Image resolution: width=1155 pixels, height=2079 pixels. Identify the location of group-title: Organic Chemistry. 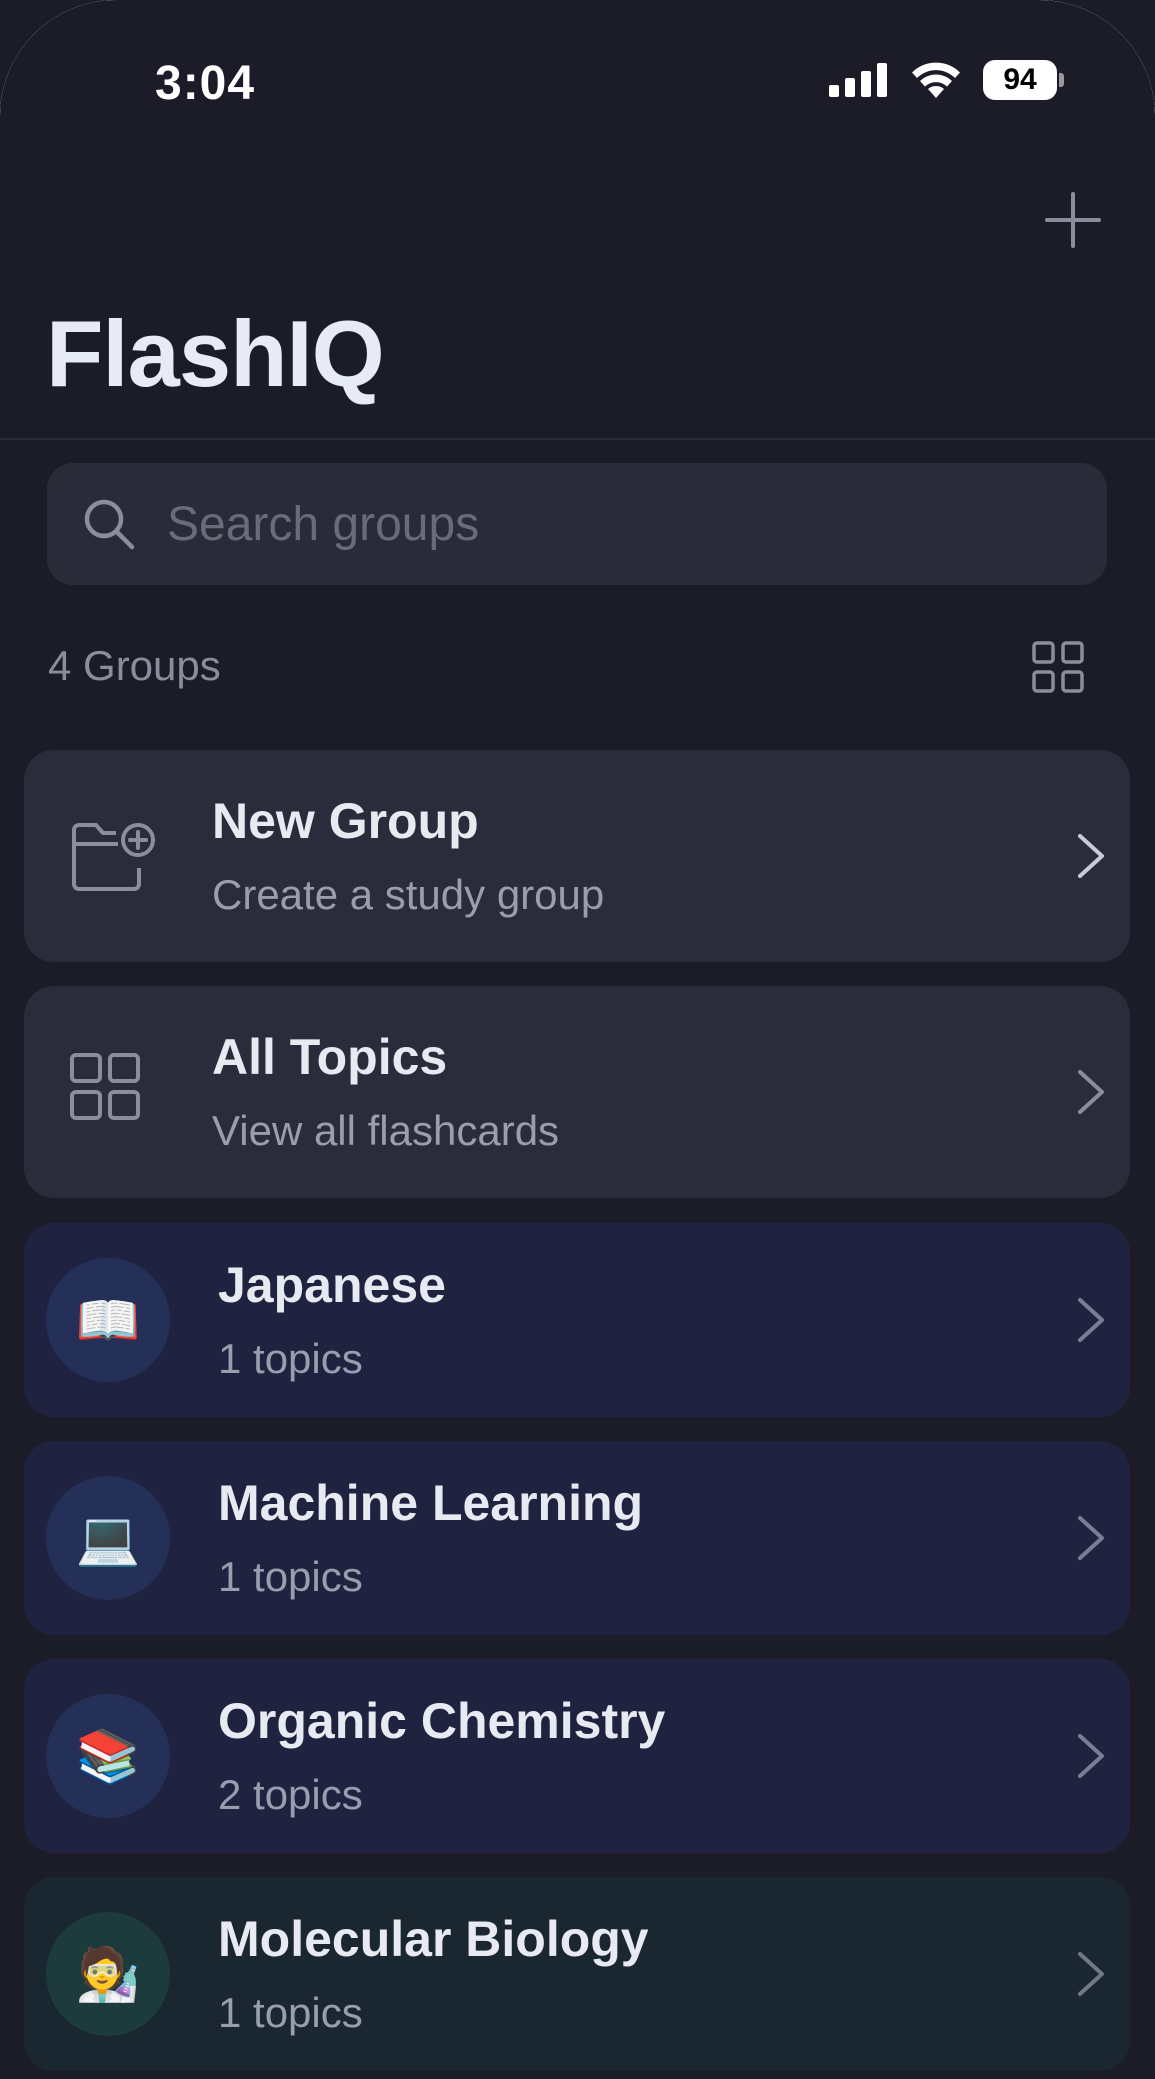
(442, 1721).